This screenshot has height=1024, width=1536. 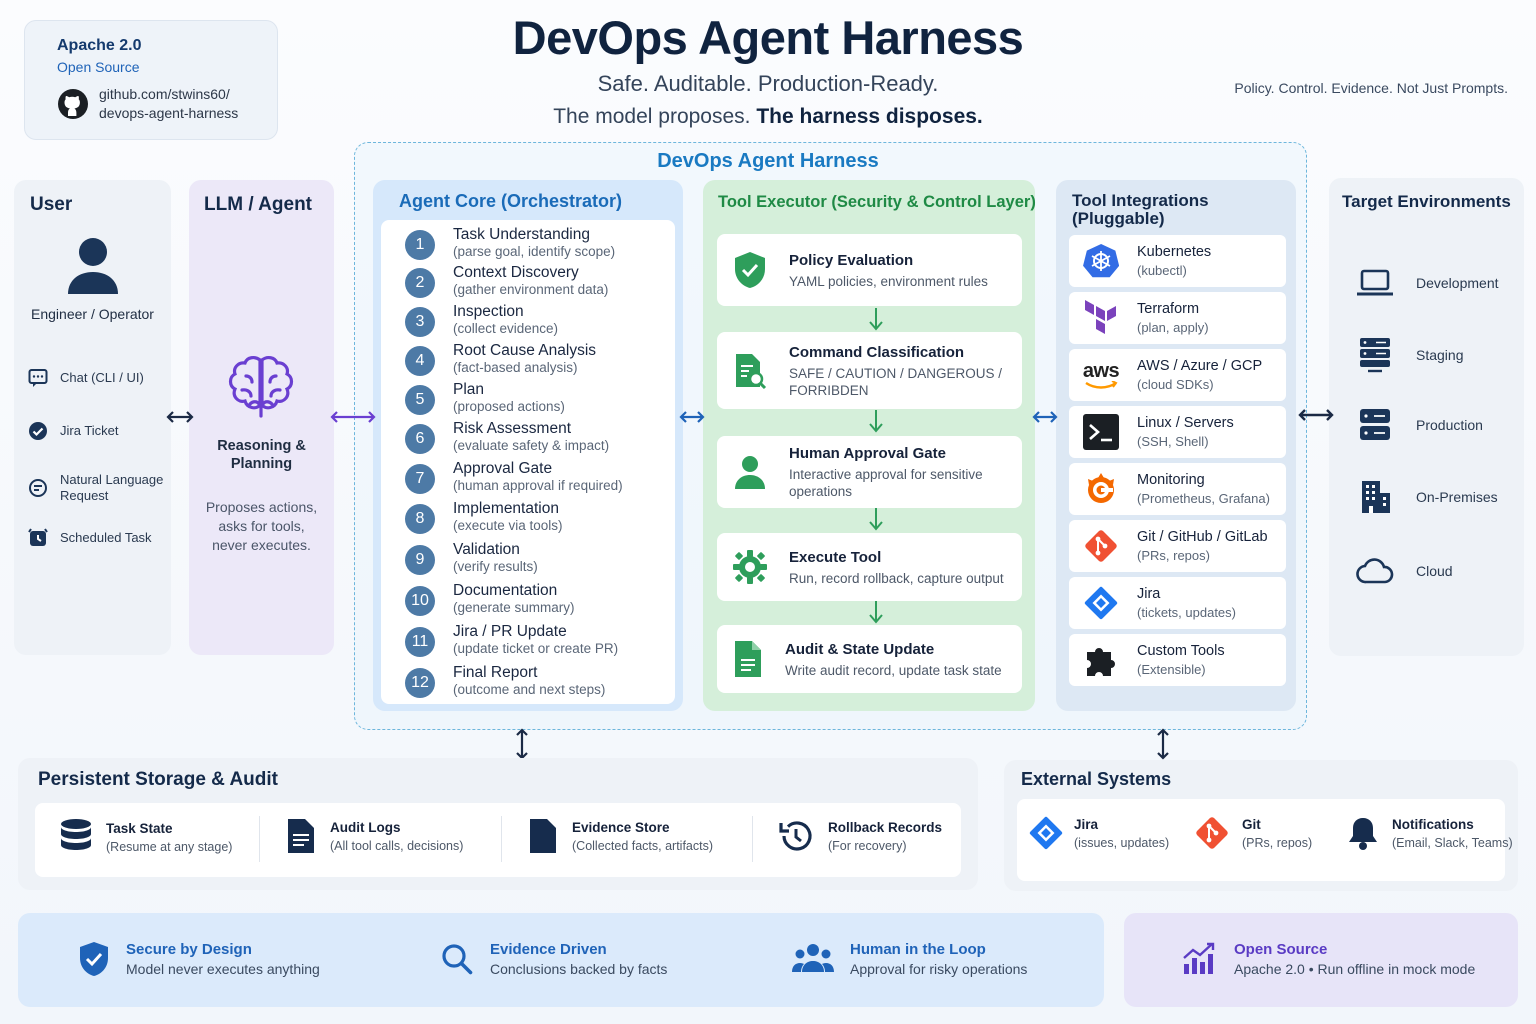 I want to click on step-number: 5, so click(x=420, y=400).